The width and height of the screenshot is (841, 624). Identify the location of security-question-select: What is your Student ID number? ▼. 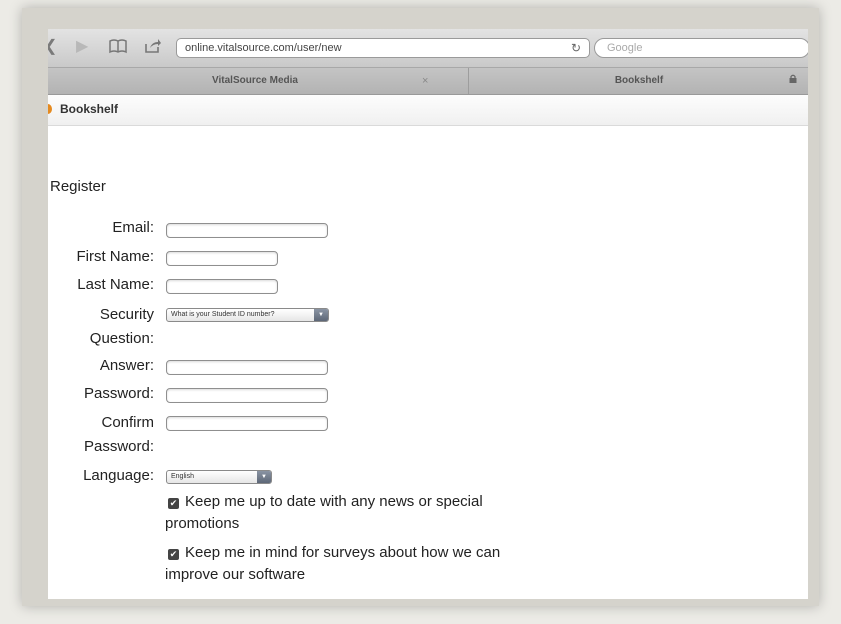
(247, 315).